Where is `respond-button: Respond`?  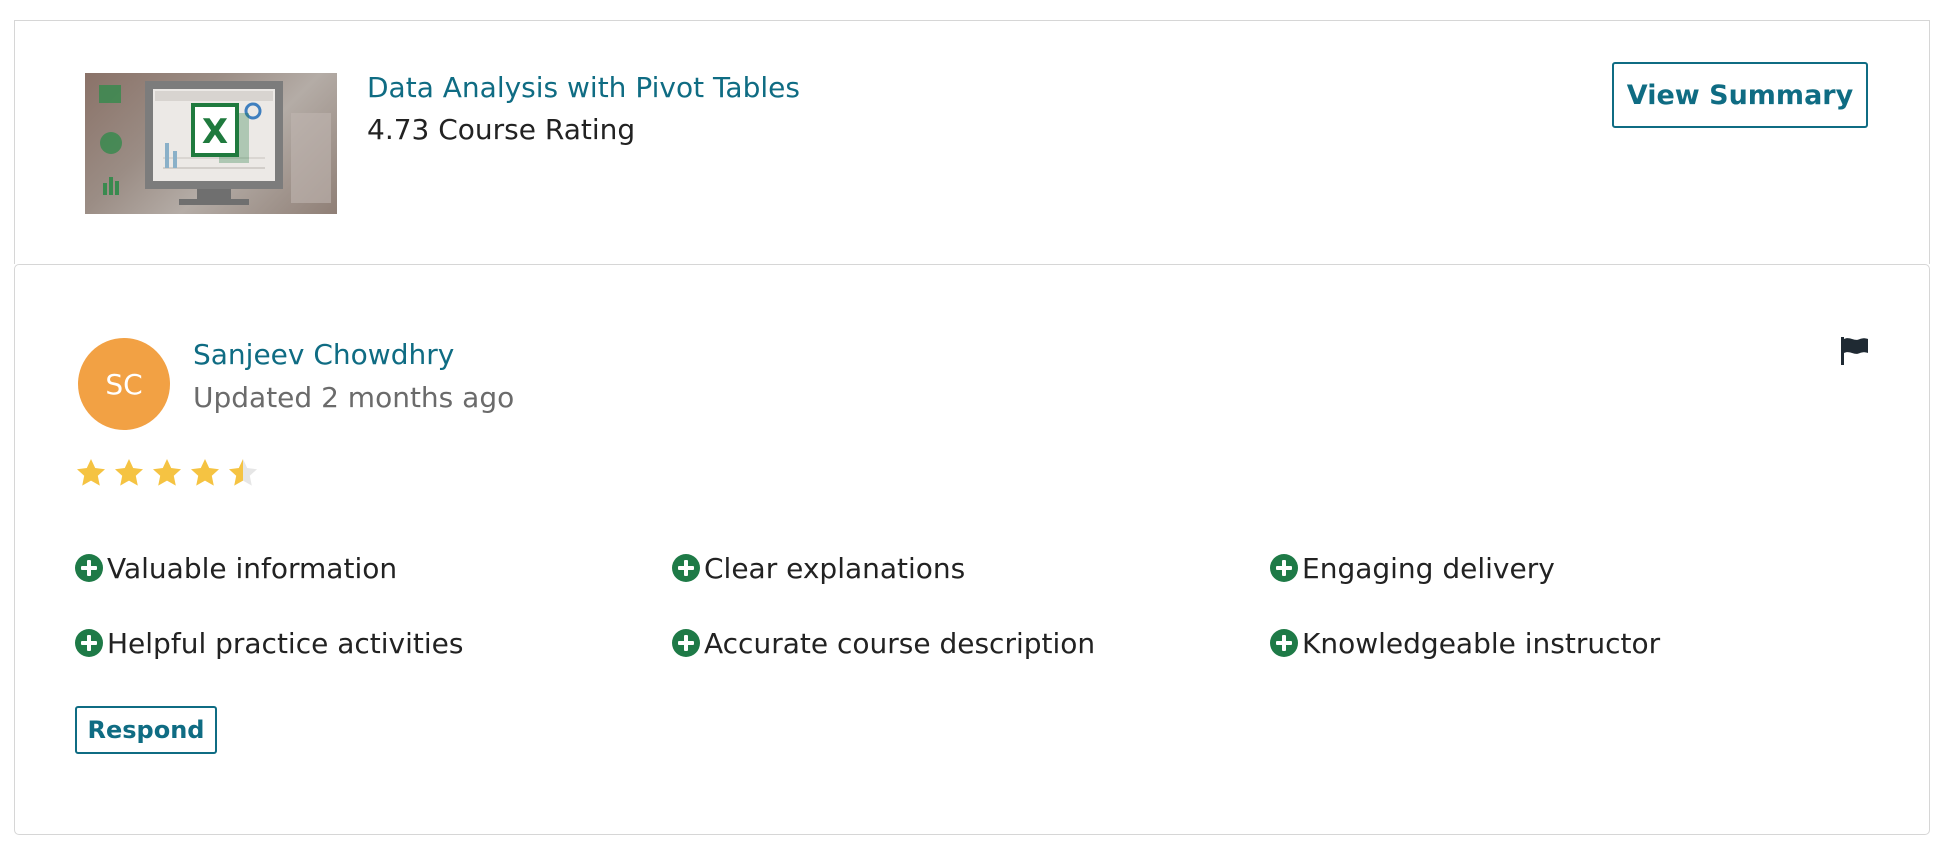 respond-button: Respond is located at coordinates (146, 730).